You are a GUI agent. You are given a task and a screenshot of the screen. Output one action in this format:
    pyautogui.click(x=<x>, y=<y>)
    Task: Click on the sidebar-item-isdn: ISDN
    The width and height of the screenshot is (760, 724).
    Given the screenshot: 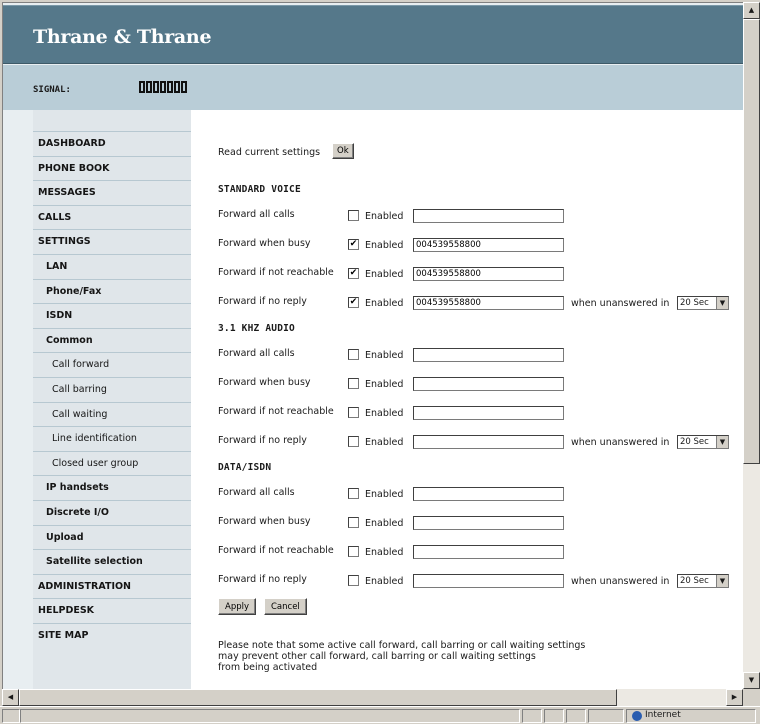 What is the action you would take?
    pyautogui.click(x=112, y=315)
    